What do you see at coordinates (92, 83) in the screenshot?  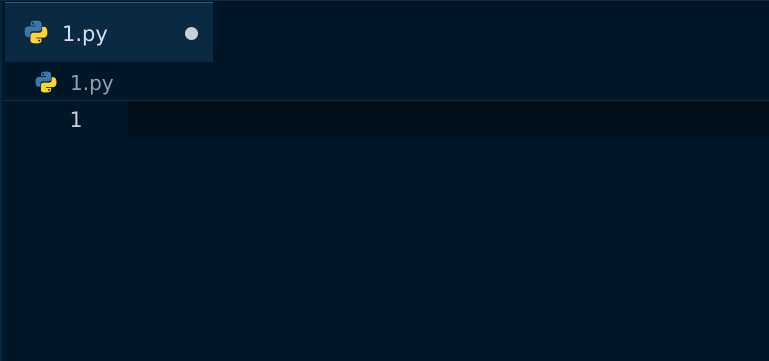 I see `breadcrumb-file: 1.py` at bounding box center [92, 83].